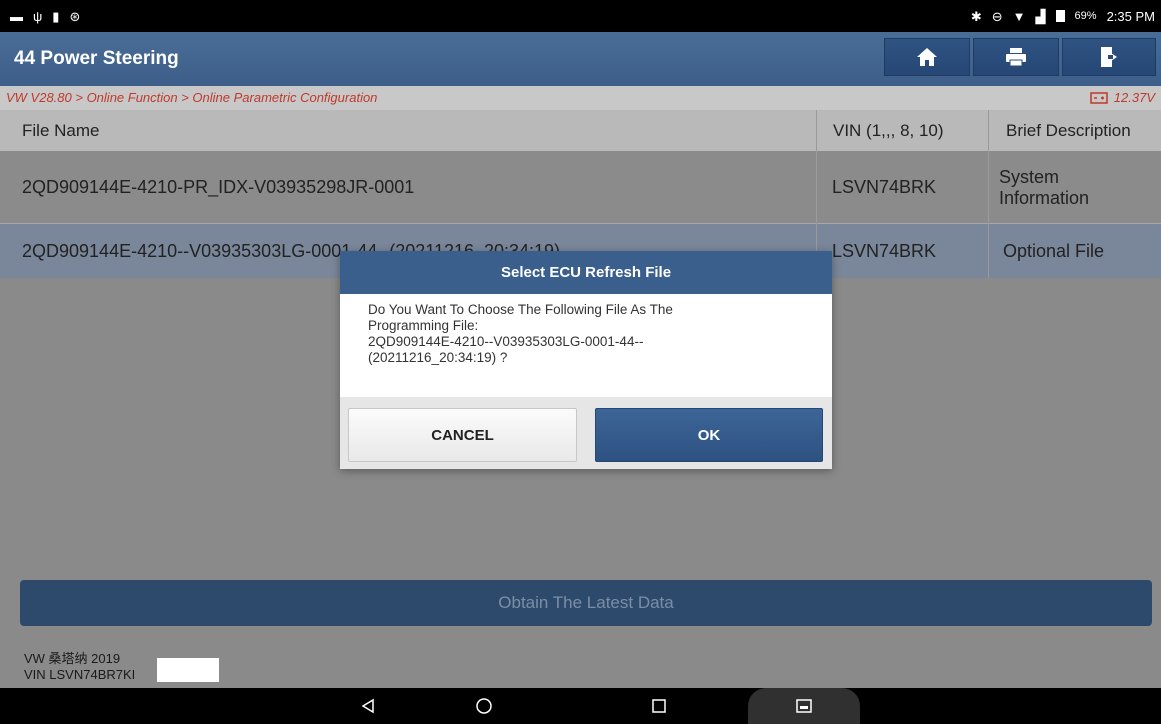 Image resolution: width=1161 pixels, height=724 pixels. Describe the element at coordinates (1130, 16) in the screenshot. I see `clock: 2:35 PM` at that location.